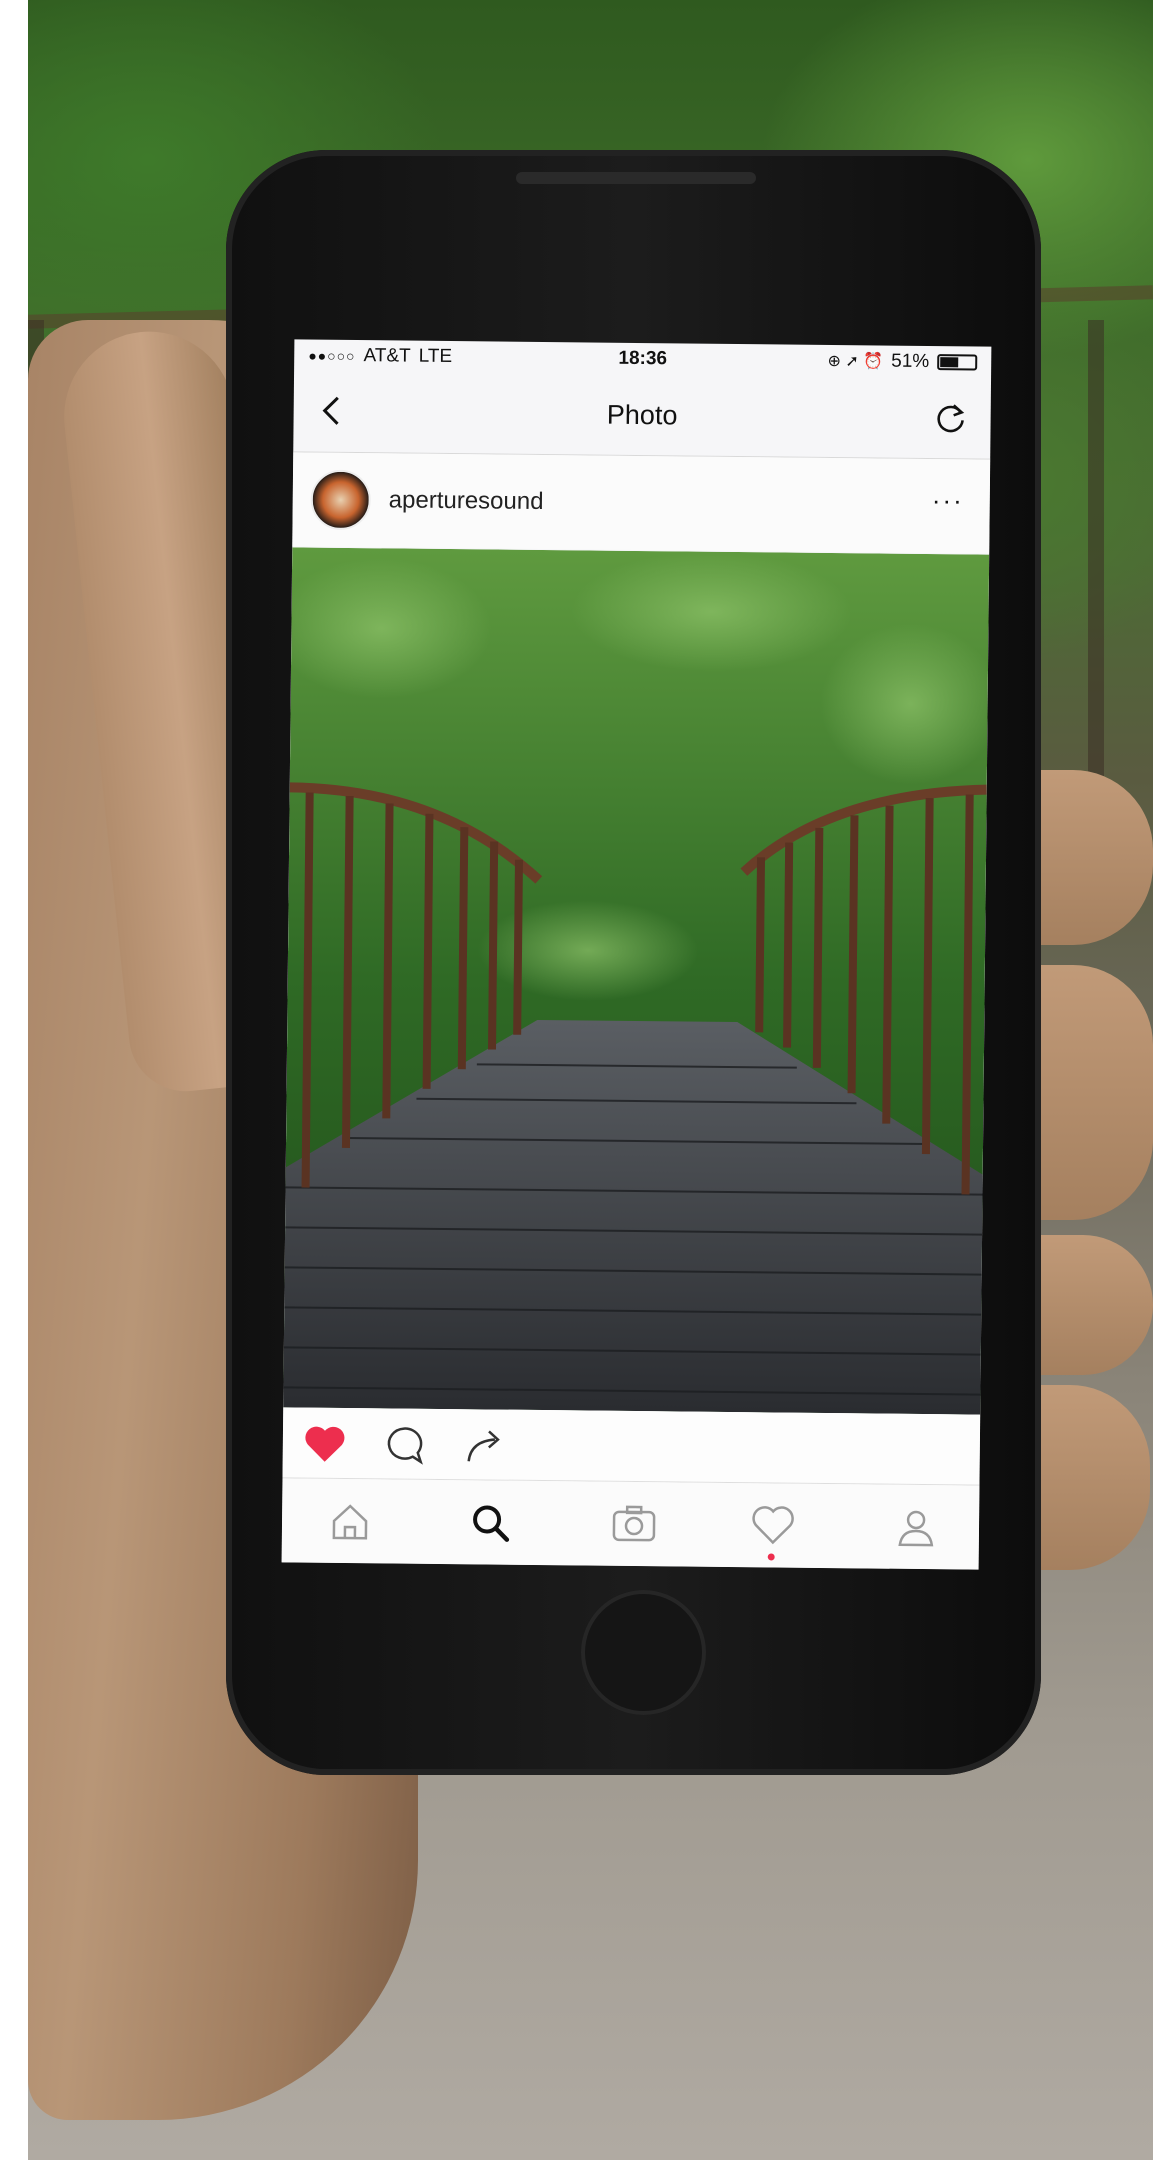 Image resolution: width=1153 pixels, height=2160 pixels. What do you see at coordinates (466, 501) in the screenshot?
I see `post-username: aperturesound` at bounding box center [466, 501].